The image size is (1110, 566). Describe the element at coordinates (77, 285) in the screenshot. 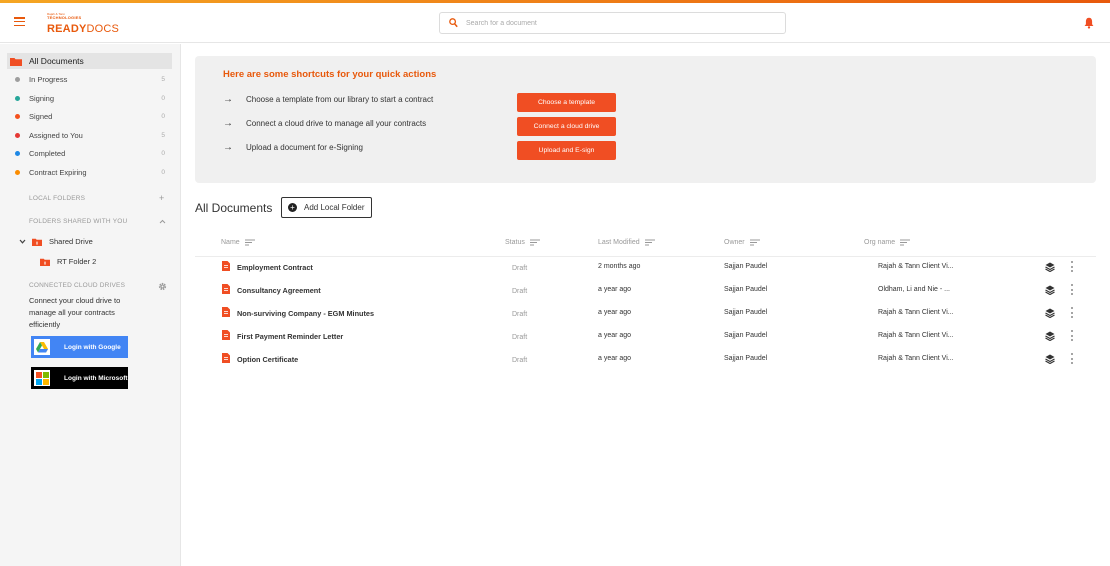

I see `cloud-drives-header: CONNECTED CLOUD DRIVES` at that location.